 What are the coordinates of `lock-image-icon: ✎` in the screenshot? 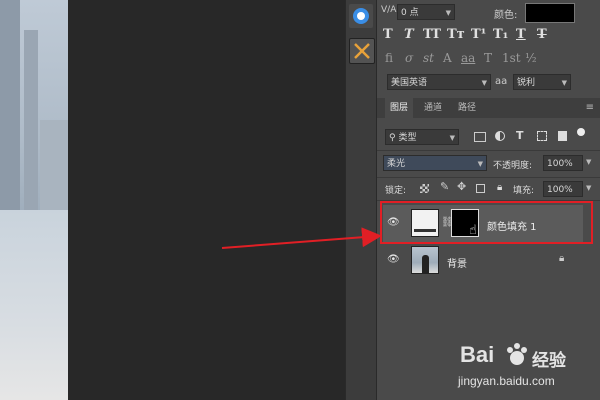 It's located at (444, 186).